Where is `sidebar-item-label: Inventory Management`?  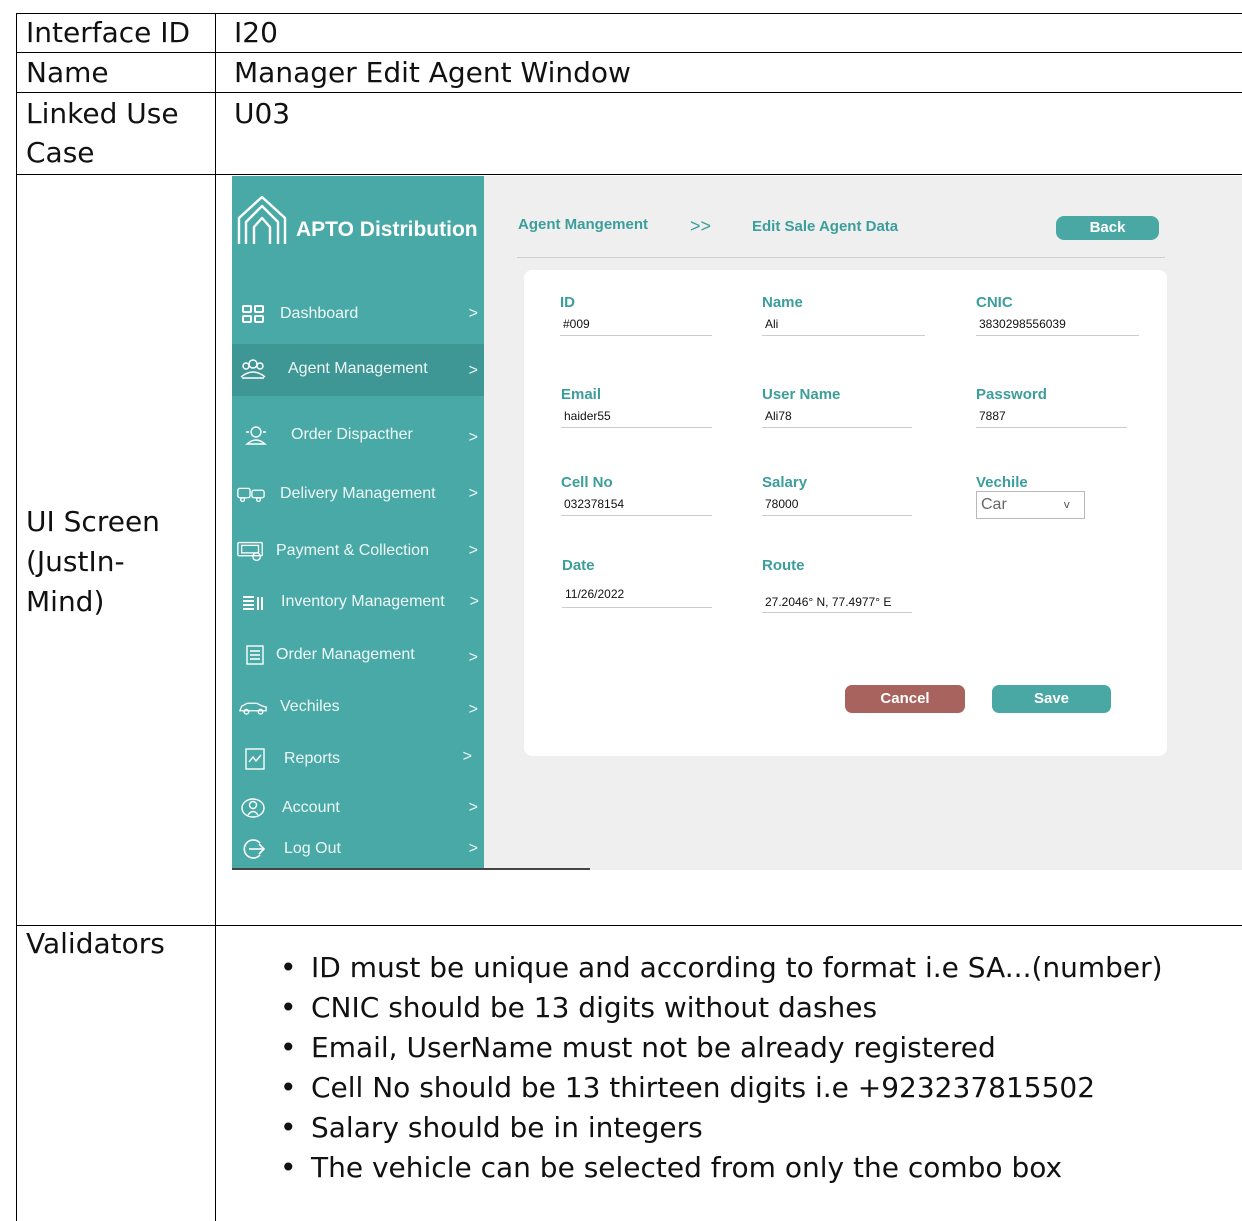 sidebar-item-label: Inventory Management is located at coordinates (363, 601).